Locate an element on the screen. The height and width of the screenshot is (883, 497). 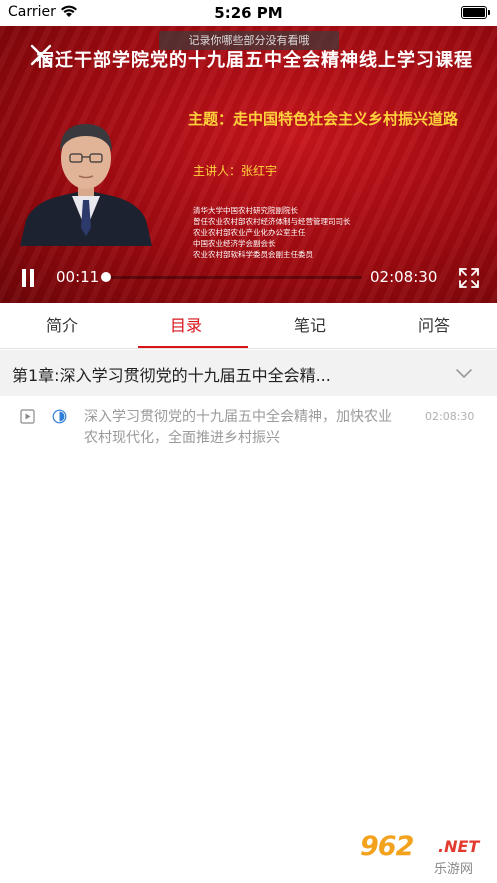
tab-label: 问答 is located at coordinates (433, 325).